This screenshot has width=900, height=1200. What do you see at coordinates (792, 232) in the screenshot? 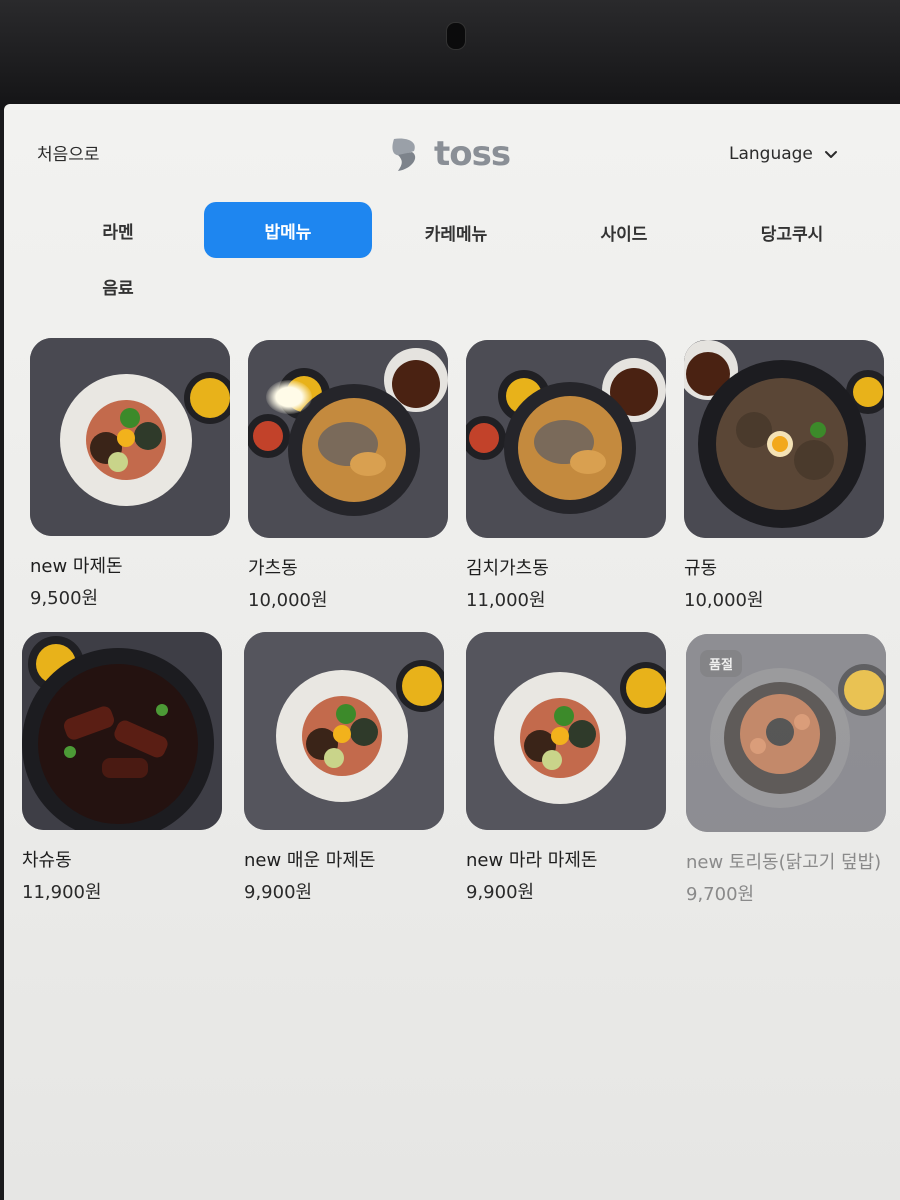
I see `tab-dango: 당고쿠시` at bounding box center [792, 232].